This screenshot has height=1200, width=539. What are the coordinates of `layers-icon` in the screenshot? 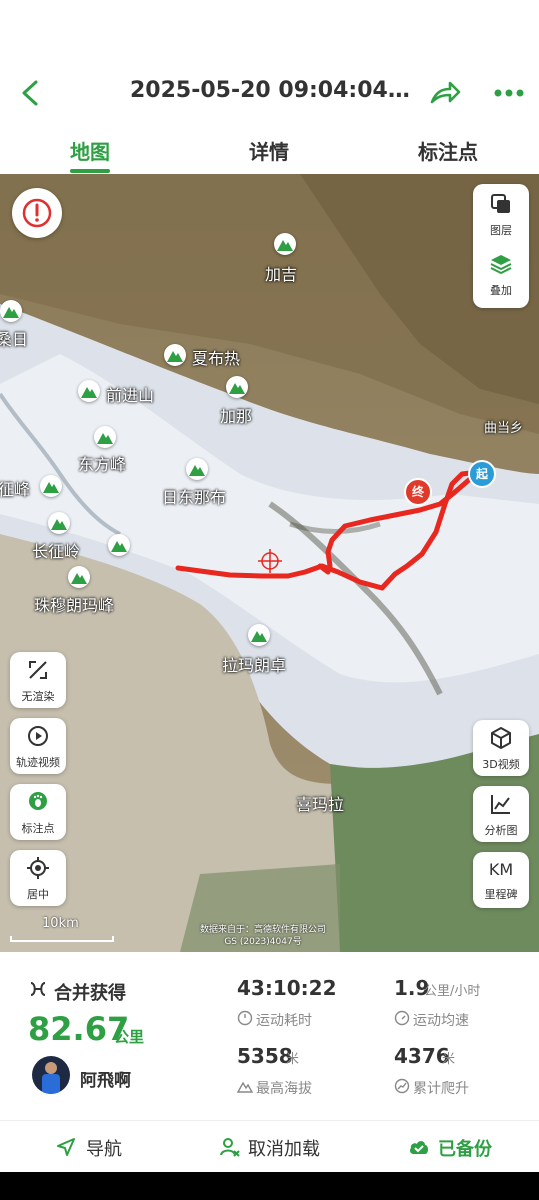 It's located at (500, 203).